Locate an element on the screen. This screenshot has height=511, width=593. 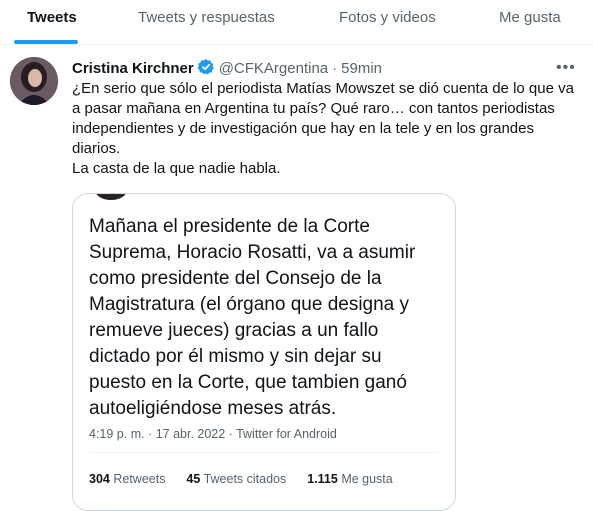
more-horizontal-icon: ••• is located at coordinates (566, 68).